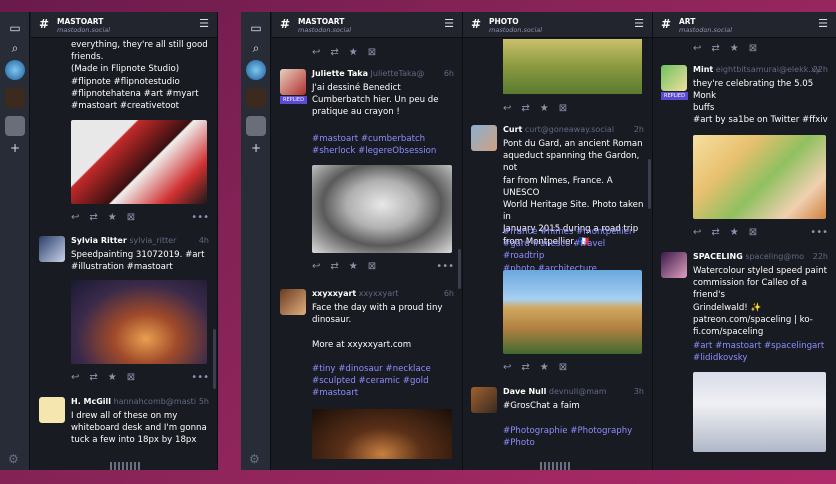 The width and height of the screenshot is (836, 484). I want to click on status-time: 3h, so click(639, 391).